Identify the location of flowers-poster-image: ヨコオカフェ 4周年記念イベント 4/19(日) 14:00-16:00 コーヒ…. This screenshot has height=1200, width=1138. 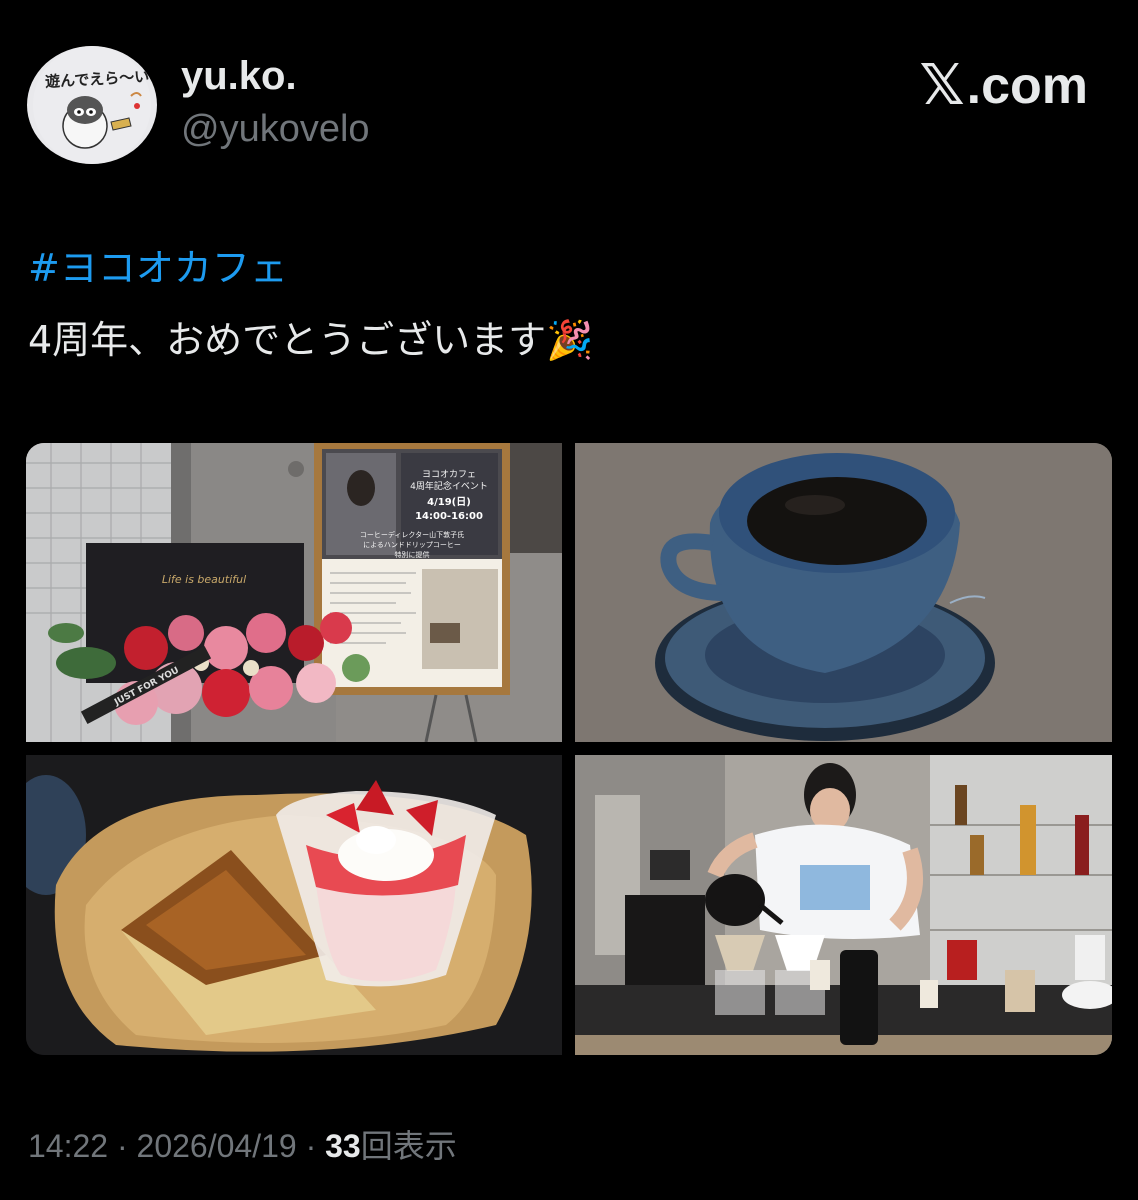
(294, 592).